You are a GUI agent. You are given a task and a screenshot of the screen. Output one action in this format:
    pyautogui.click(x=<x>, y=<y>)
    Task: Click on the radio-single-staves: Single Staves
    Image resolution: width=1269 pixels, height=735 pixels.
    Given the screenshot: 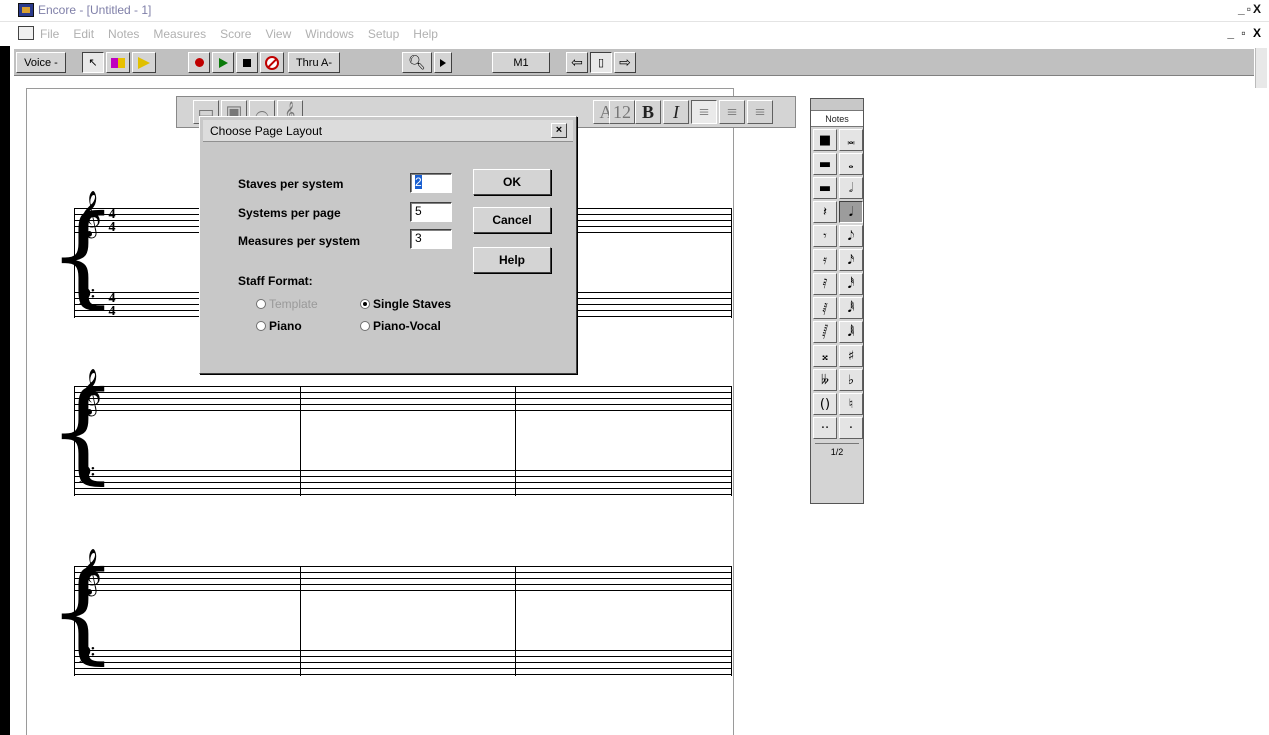 What is the action you would take?
    pyautogui.click(x=405, y=304)
    